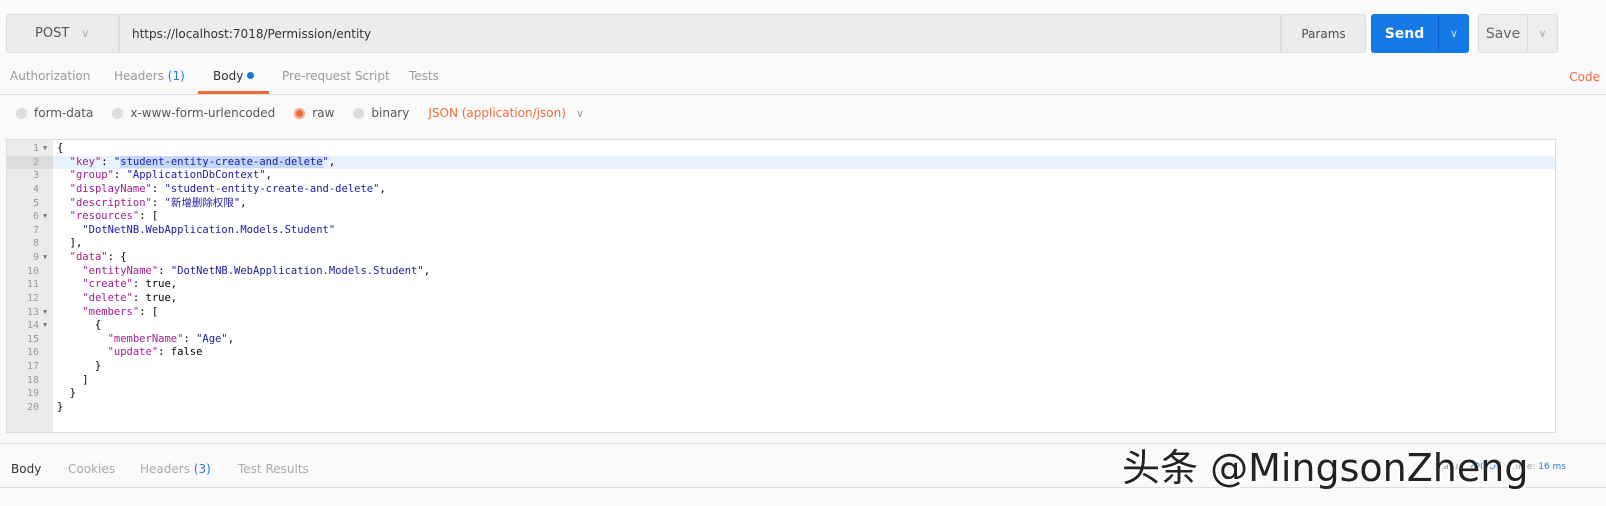 The image size is (1606, 506). I want to click on json-key: "entityName", so click(120, 270).